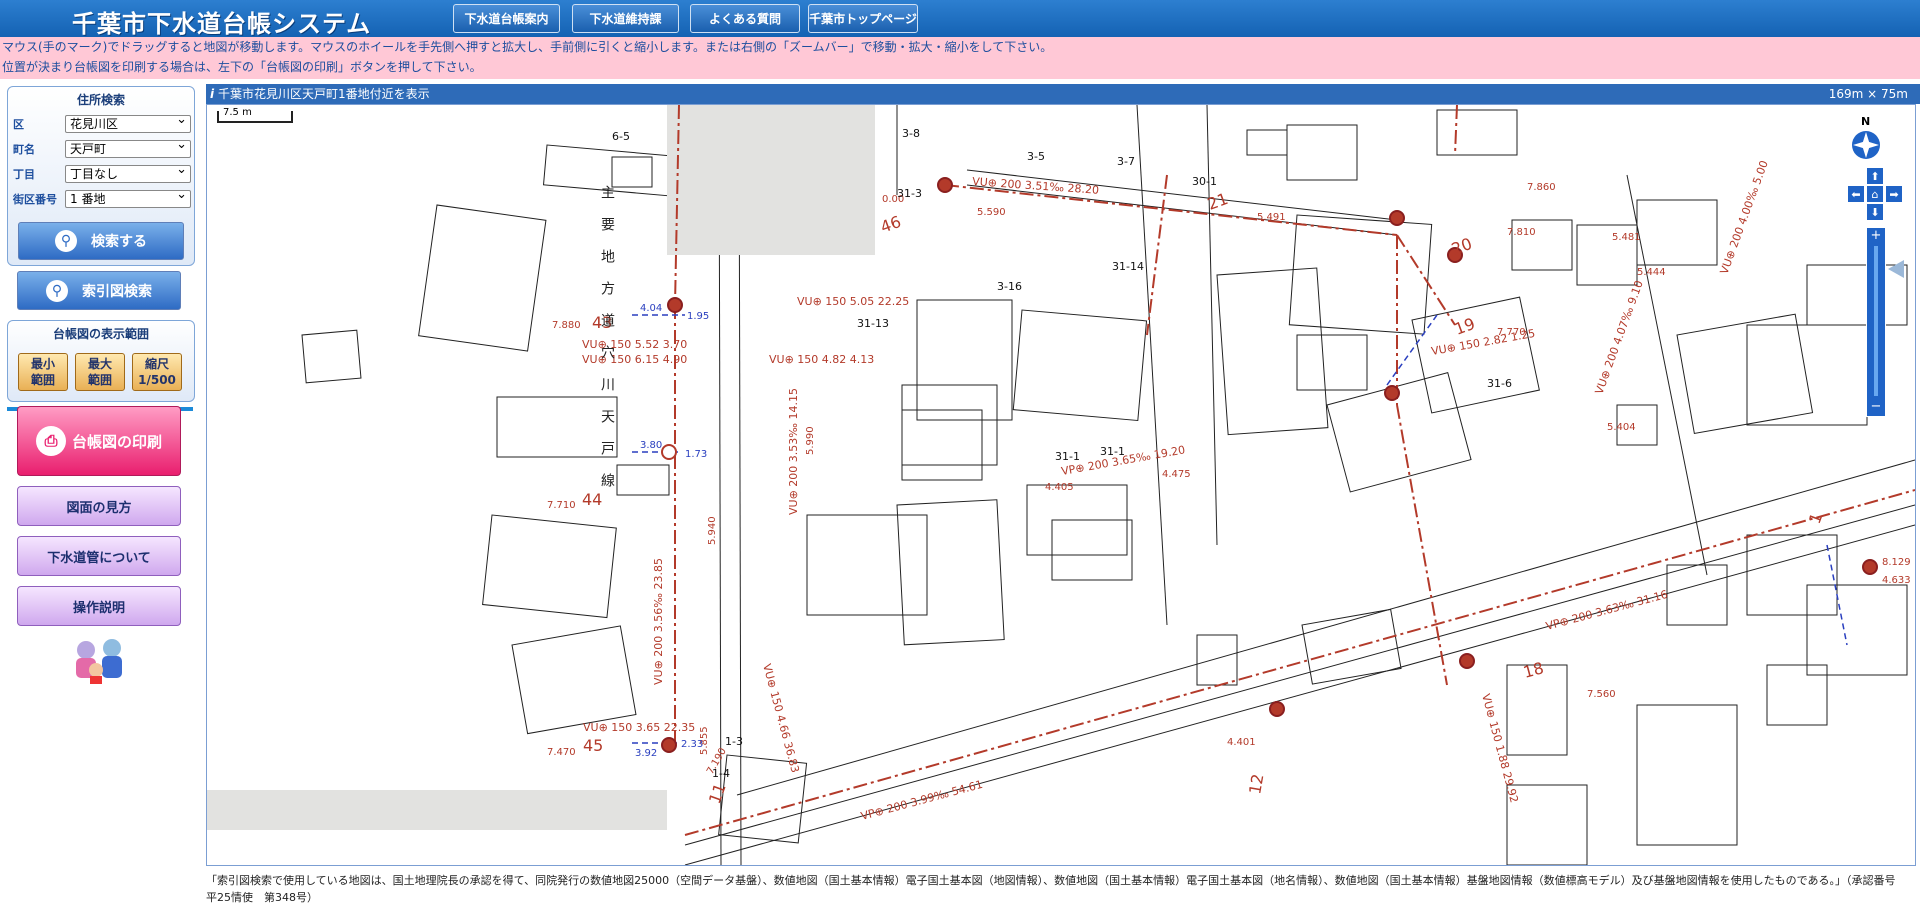 This screenshot has width=1920, height=924. I want to click on pipe-label: VU⊕ 150 6.15 4.90, so click(634, 359).